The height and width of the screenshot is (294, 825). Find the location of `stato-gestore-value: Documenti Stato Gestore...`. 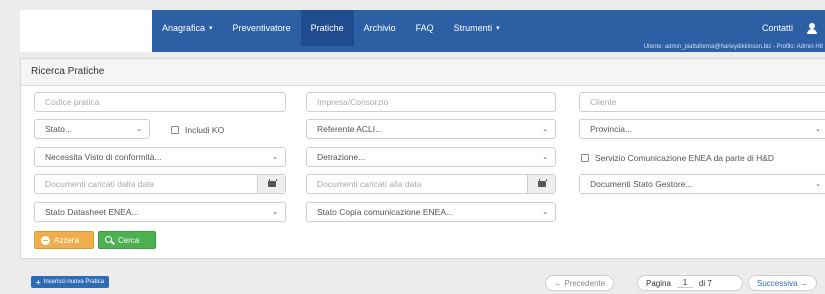

stato-gestore-value: Documenti Stato Gestore... is located at coordinates (641, 184).